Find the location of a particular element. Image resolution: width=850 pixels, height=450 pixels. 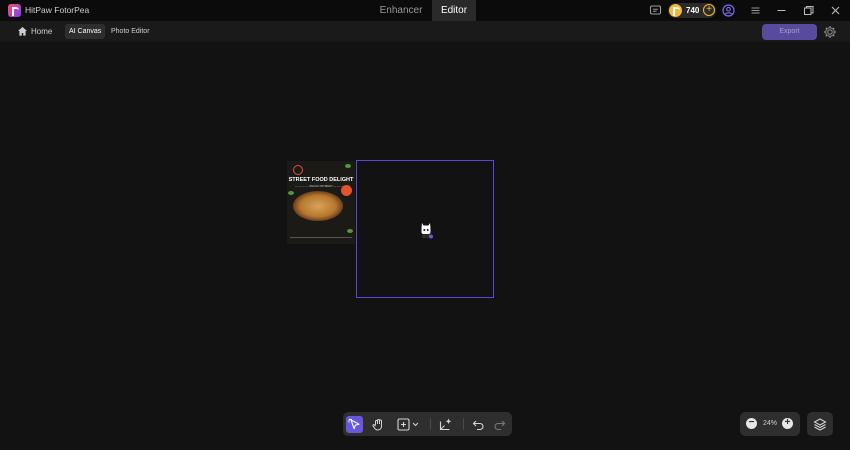

sub-toolbar: Home AI Canvas Photo Editor is located at coordinates (425, 31).